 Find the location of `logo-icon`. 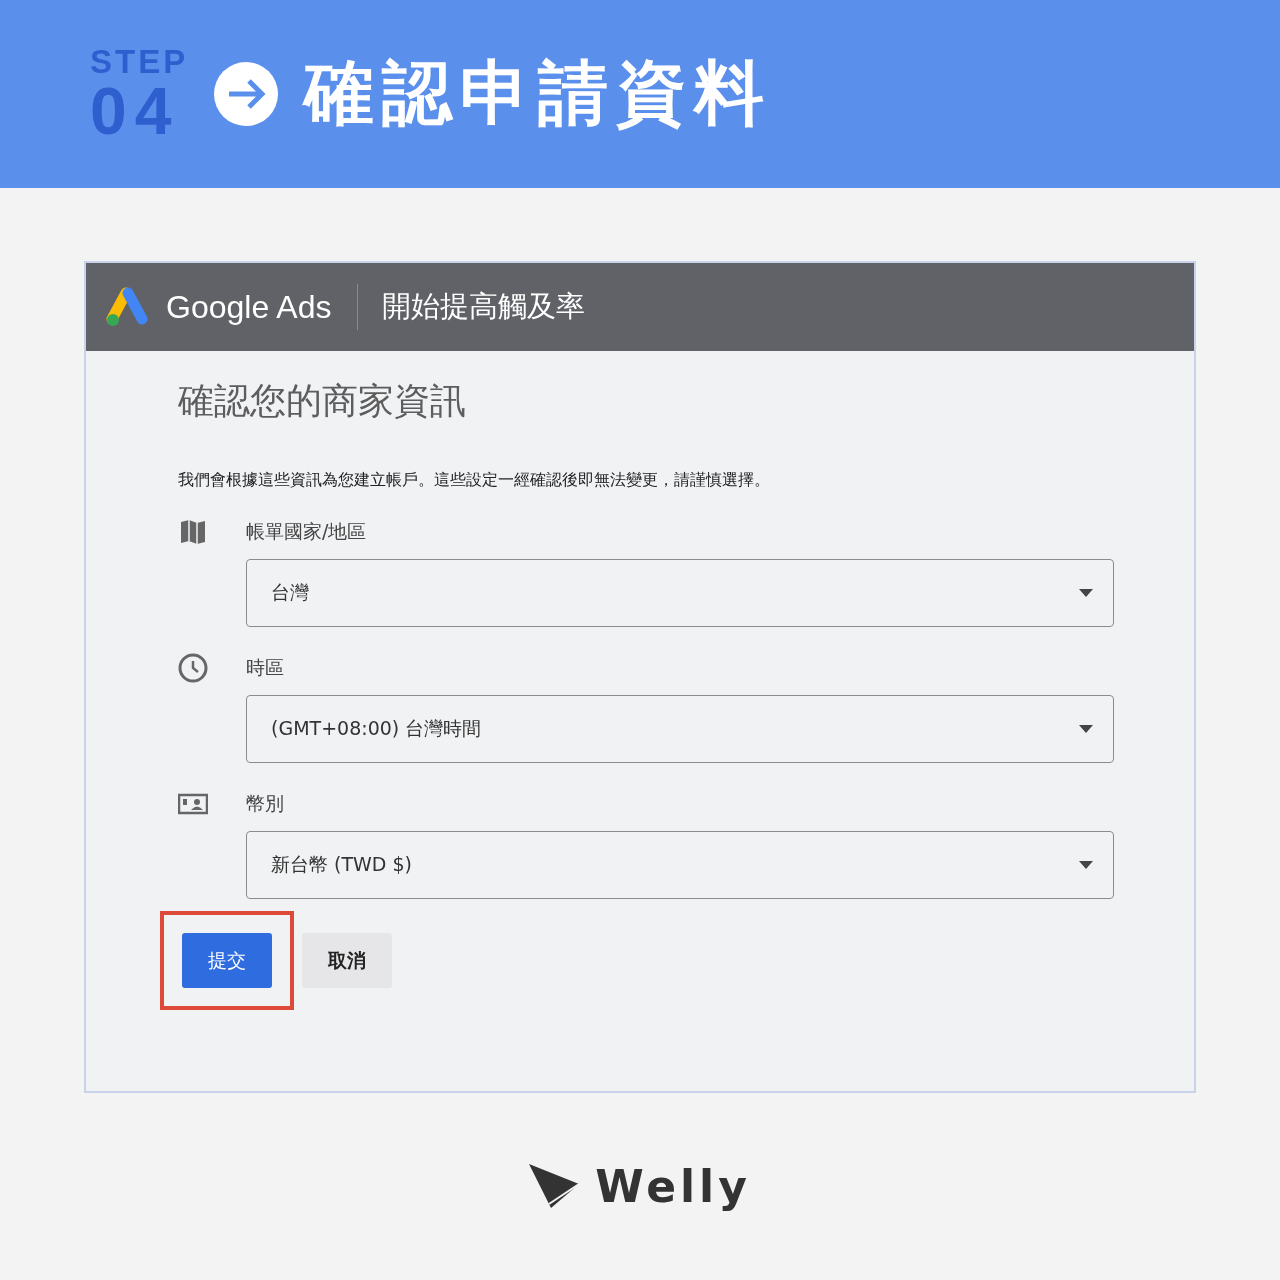

logo-icon is located at coordinates (128, 307).